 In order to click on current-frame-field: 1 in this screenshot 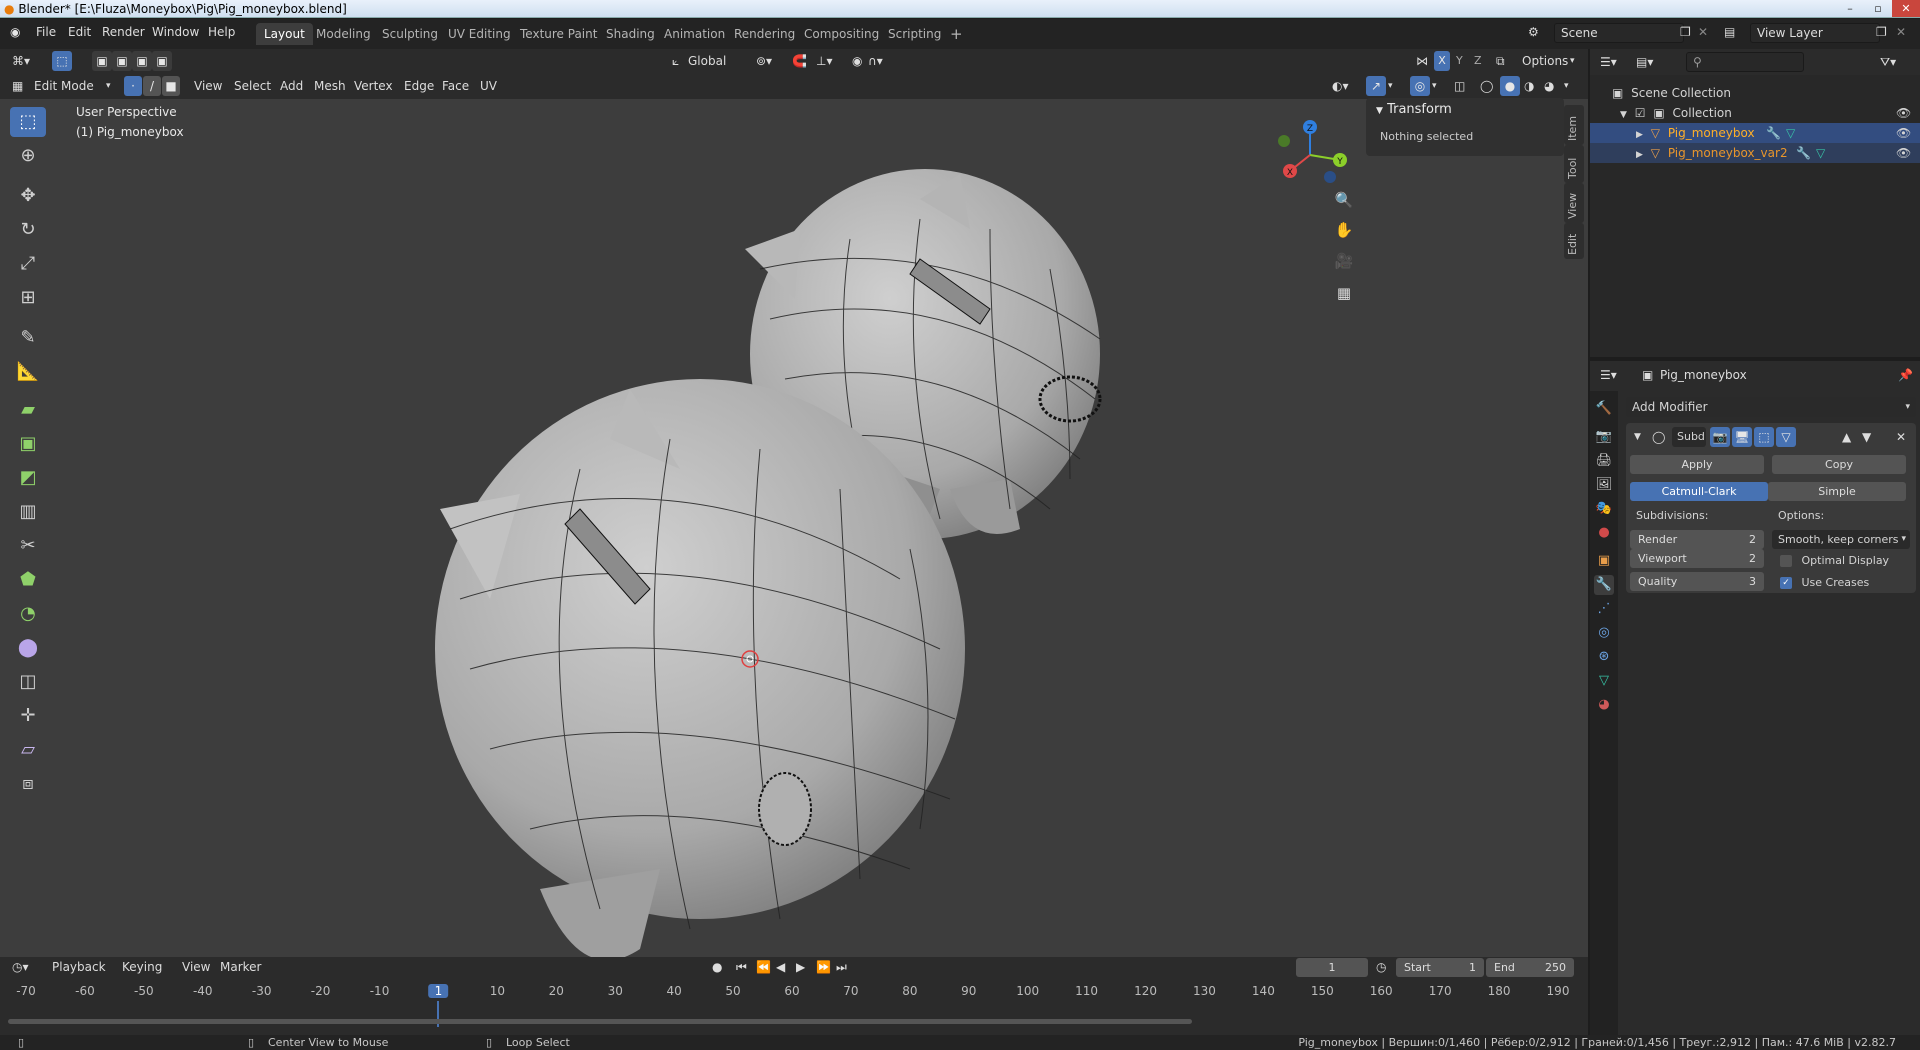, I will do `click(1332, 967)`.